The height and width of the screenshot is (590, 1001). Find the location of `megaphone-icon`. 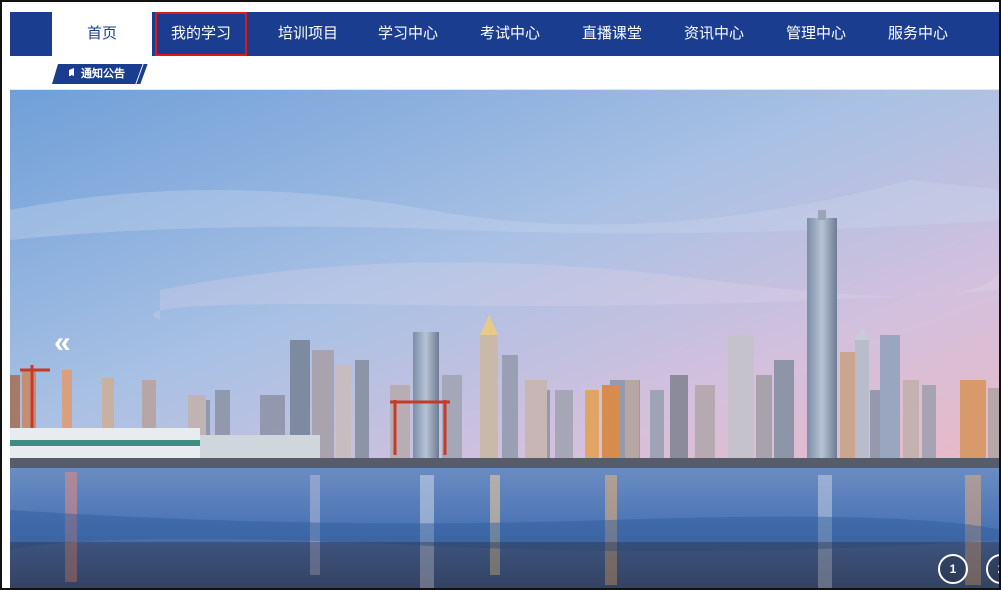

megaphone-icon is located at coordinates (73, 74).